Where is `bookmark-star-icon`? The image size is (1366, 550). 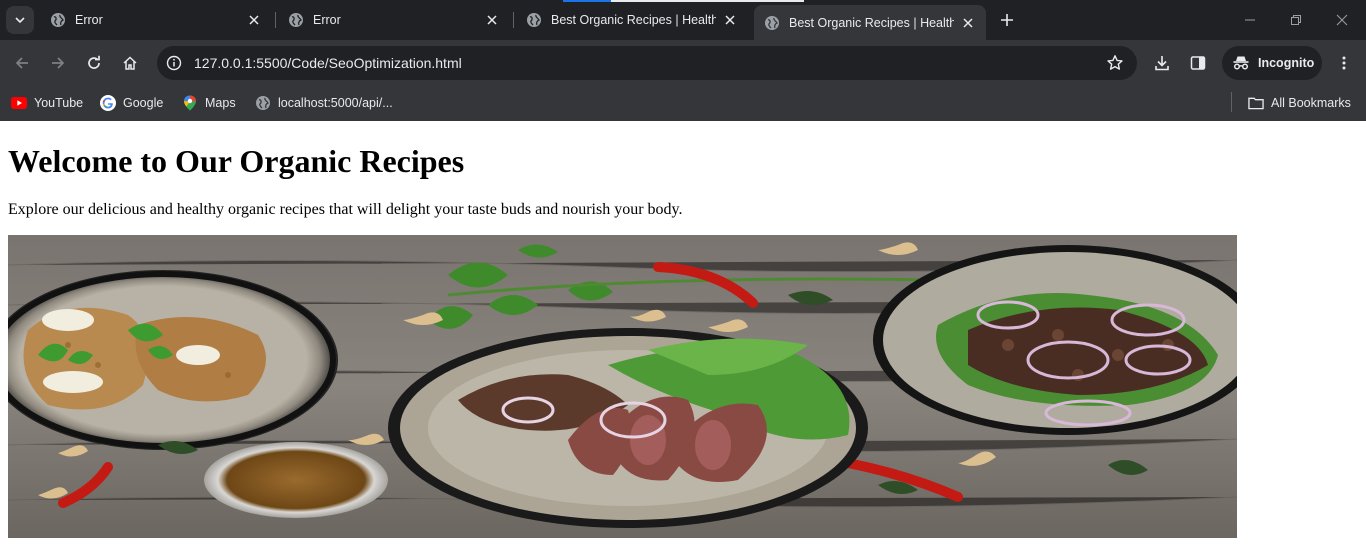
bookmark-star-icon is located at coordinates (1115, 63).